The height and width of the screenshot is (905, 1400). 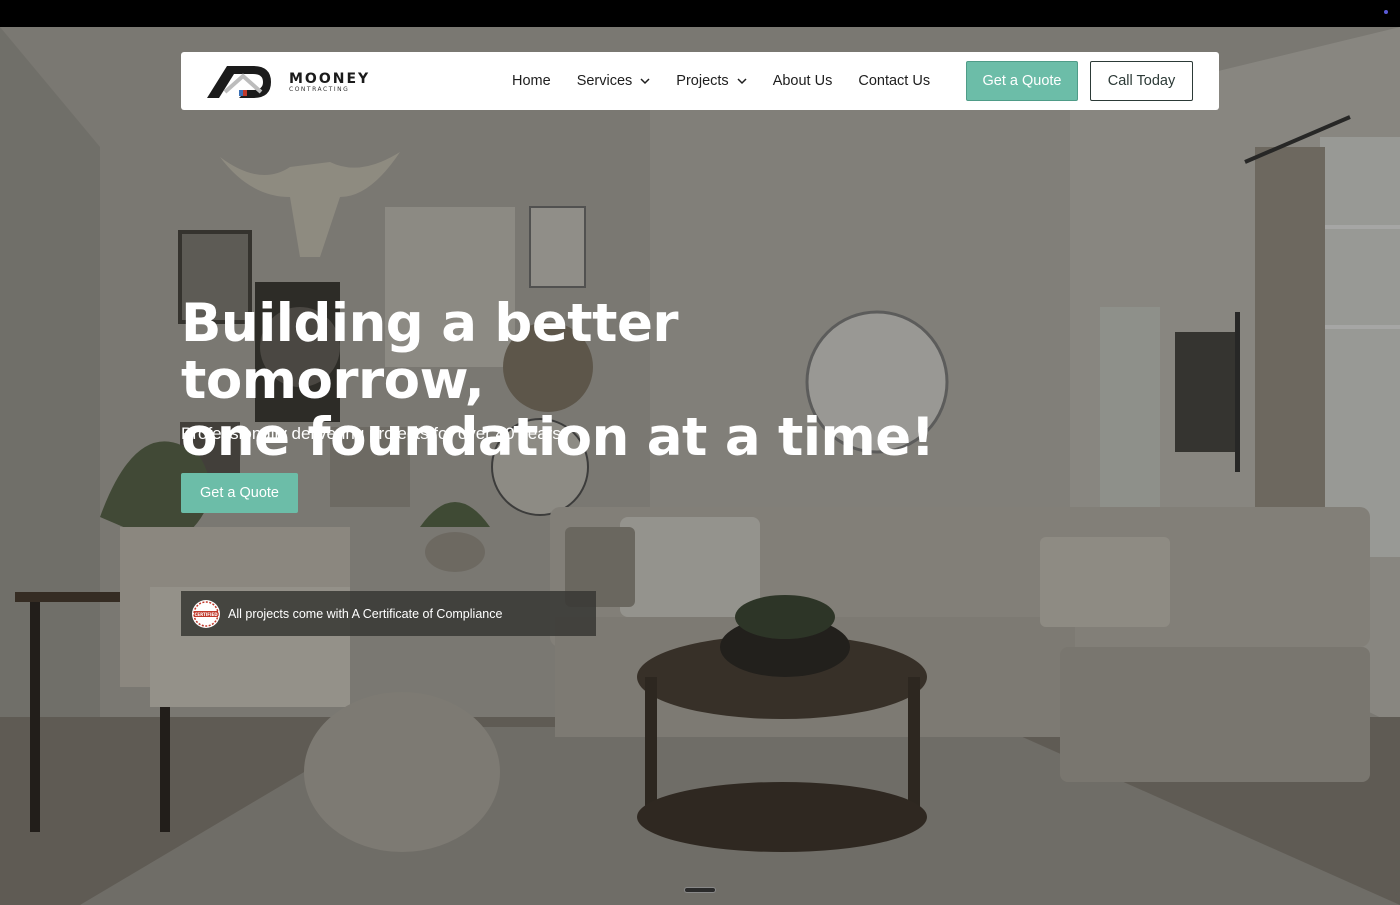 I want to click on logo-mark-icon, so click(x=239, y=82).